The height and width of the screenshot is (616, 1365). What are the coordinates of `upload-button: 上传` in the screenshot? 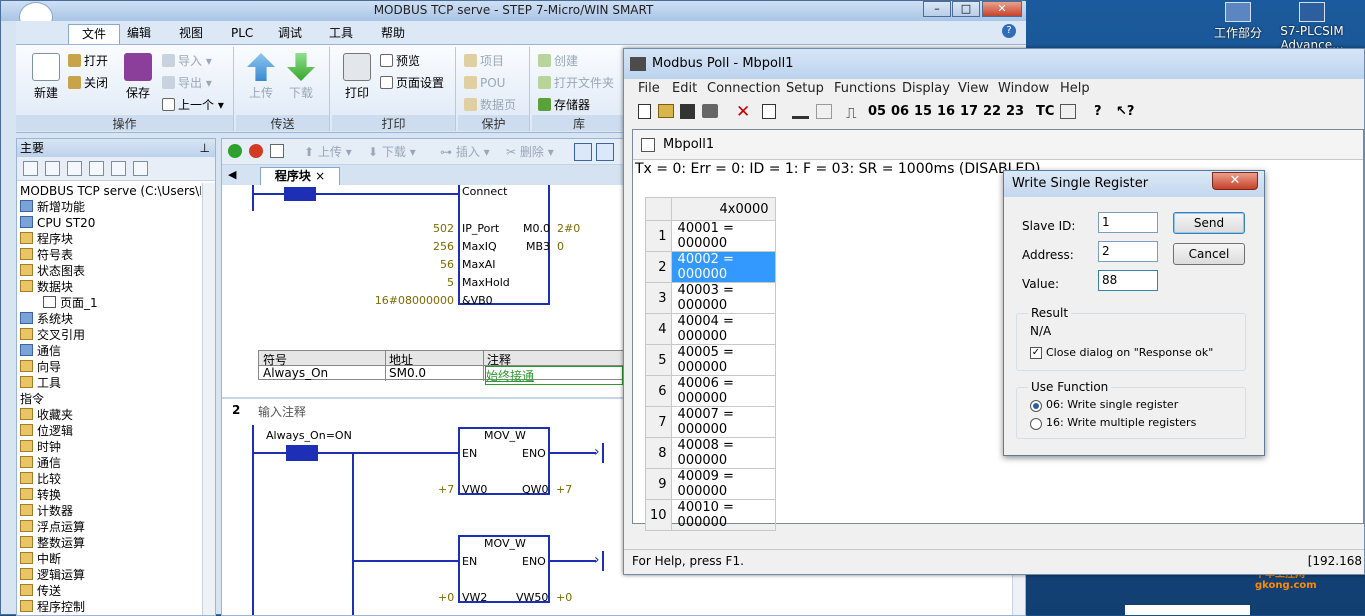 It's located at (261, 77).